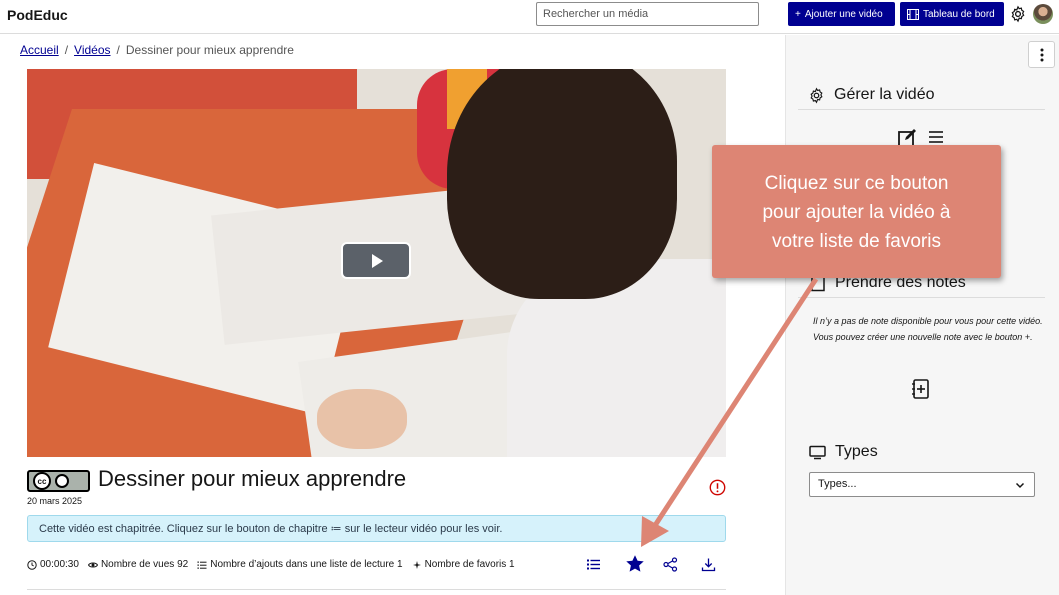 The image size is (1059, 595). I want to click on creative-commons-license-badge: cc, so click(58, 481).